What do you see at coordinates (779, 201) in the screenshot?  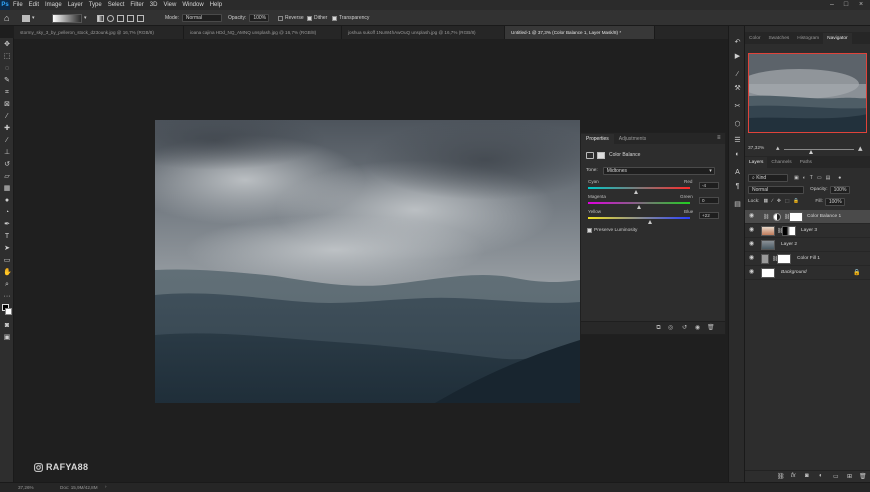 I see `lock-position-icon: ✥` at bounding box center [779, 201].